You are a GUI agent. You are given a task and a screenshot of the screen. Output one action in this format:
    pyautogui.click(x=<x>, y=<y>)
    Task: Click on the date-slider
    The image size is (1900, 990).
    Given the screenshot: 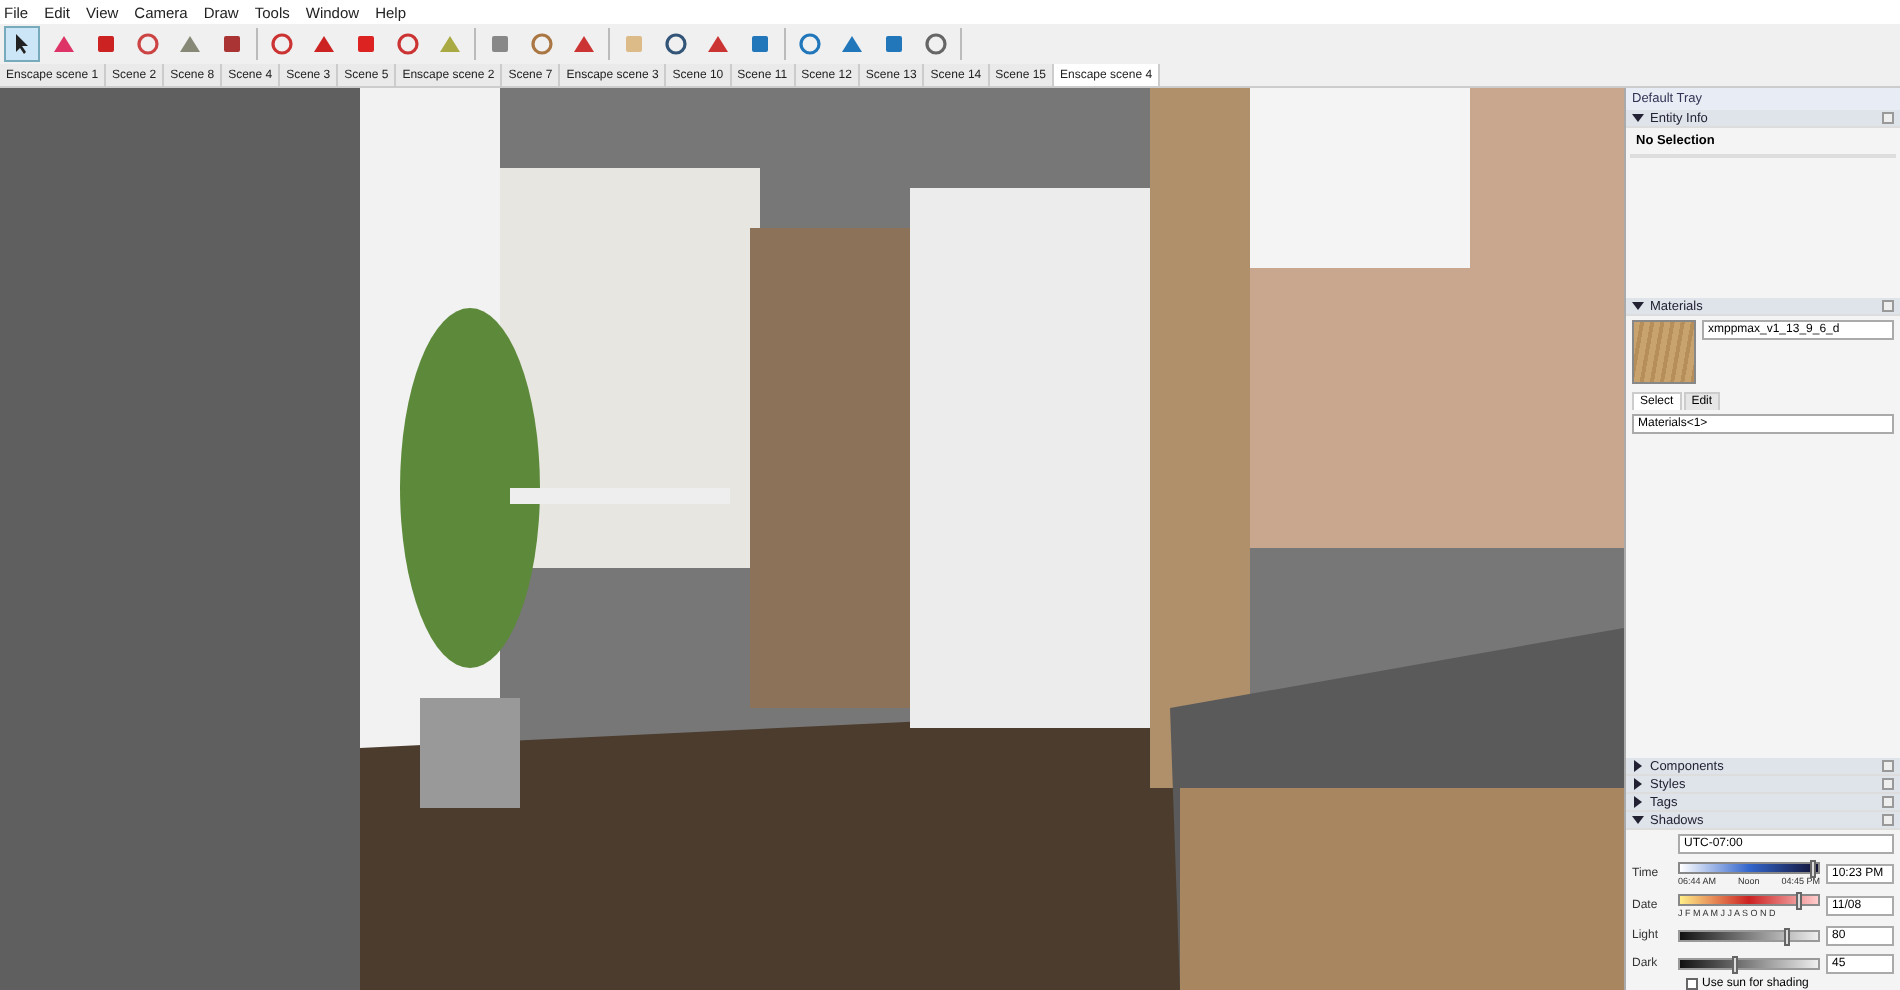 What is the action you would take?
    pyautogui.click(x=1749, y=900)
    